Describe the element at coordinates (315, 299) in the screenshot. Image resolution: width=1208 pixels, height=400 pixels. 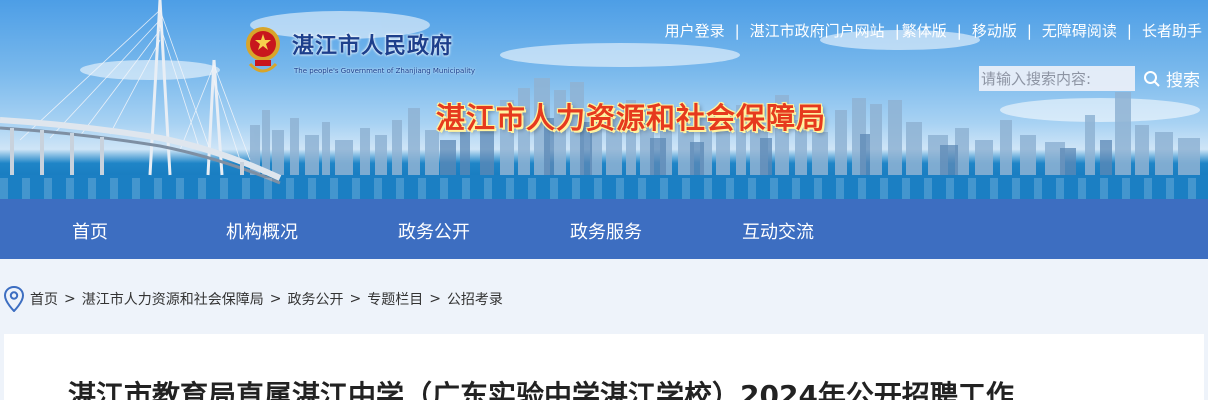
I see `breadcrumb-gov-affairs: 政务公开` at that location.